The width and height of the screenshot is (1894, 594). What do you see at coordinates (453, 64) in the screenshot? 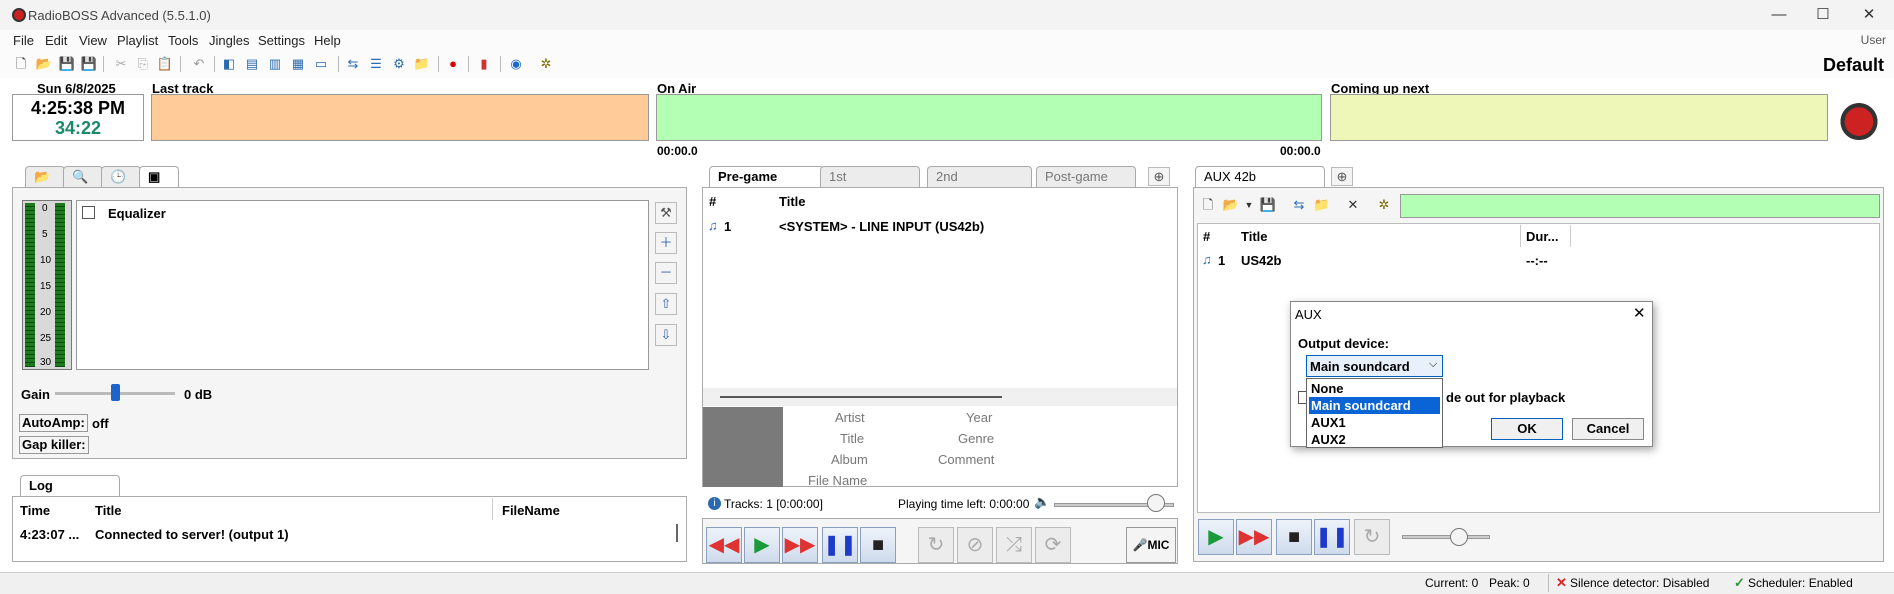
I see `record-icon: ●` at bounding box center [453, 64].